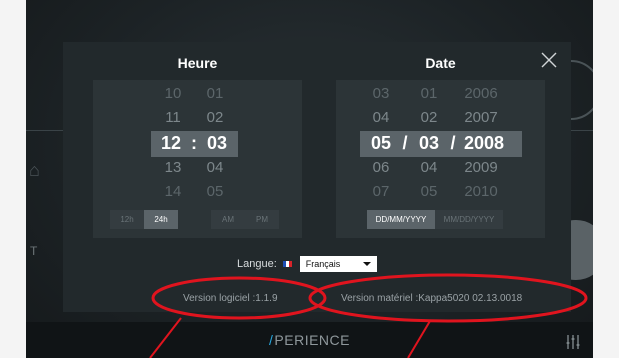 The height and width of the screenshot is (358, 619). I want to click on time-row: 10 01, so click(197, 96).